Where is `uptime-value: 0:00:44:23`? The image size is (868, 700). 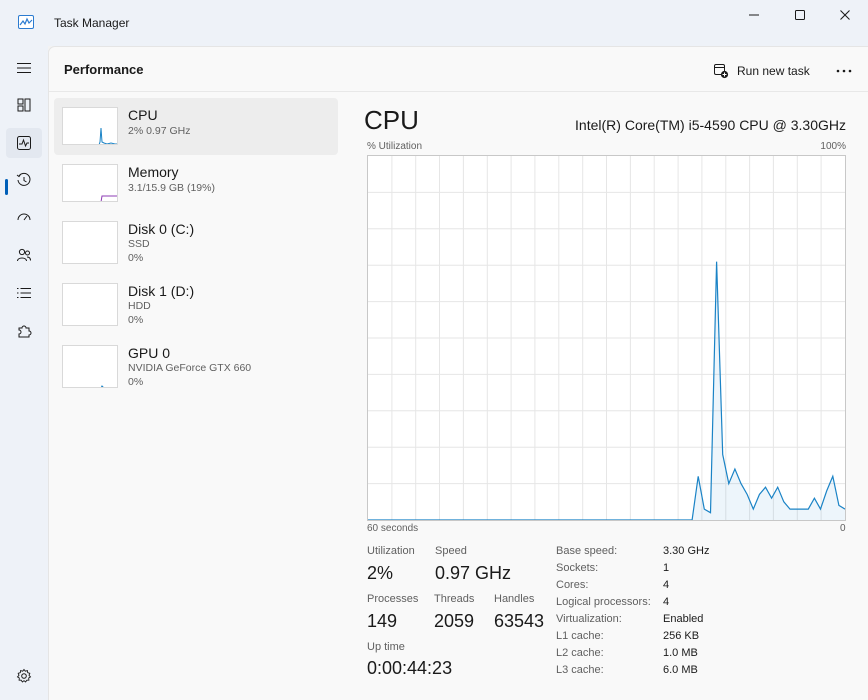 uptime-value: 0:00:44:23 is located at coordinates (410, 668).